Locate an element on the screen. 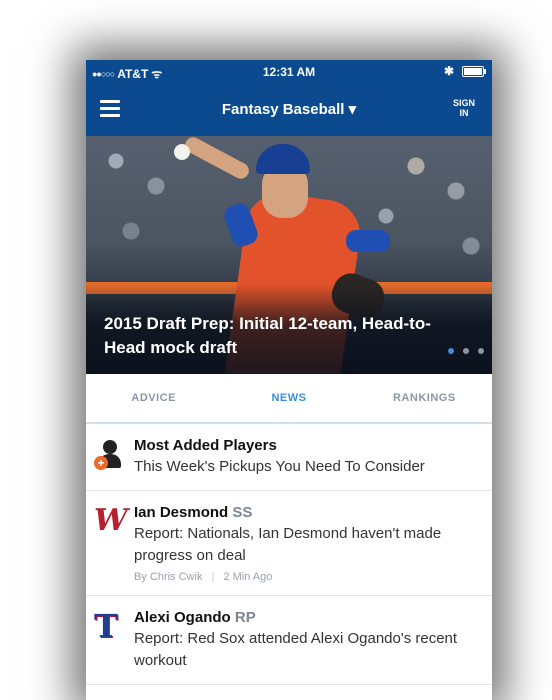 This screenshot has width=552, height=700. player-name: Alexi Ogando is located at coordinates (182, 617).